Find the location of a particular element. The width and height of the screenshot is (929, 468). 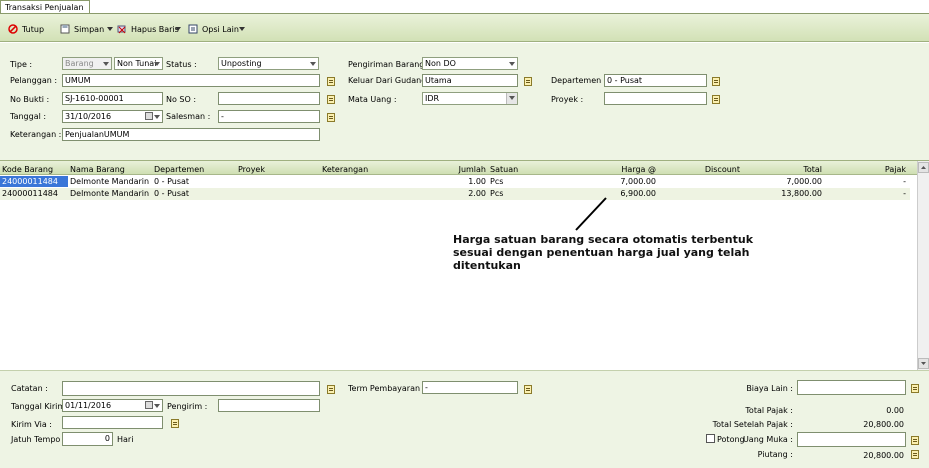

term-input: - is located at coordinates (470, 387).